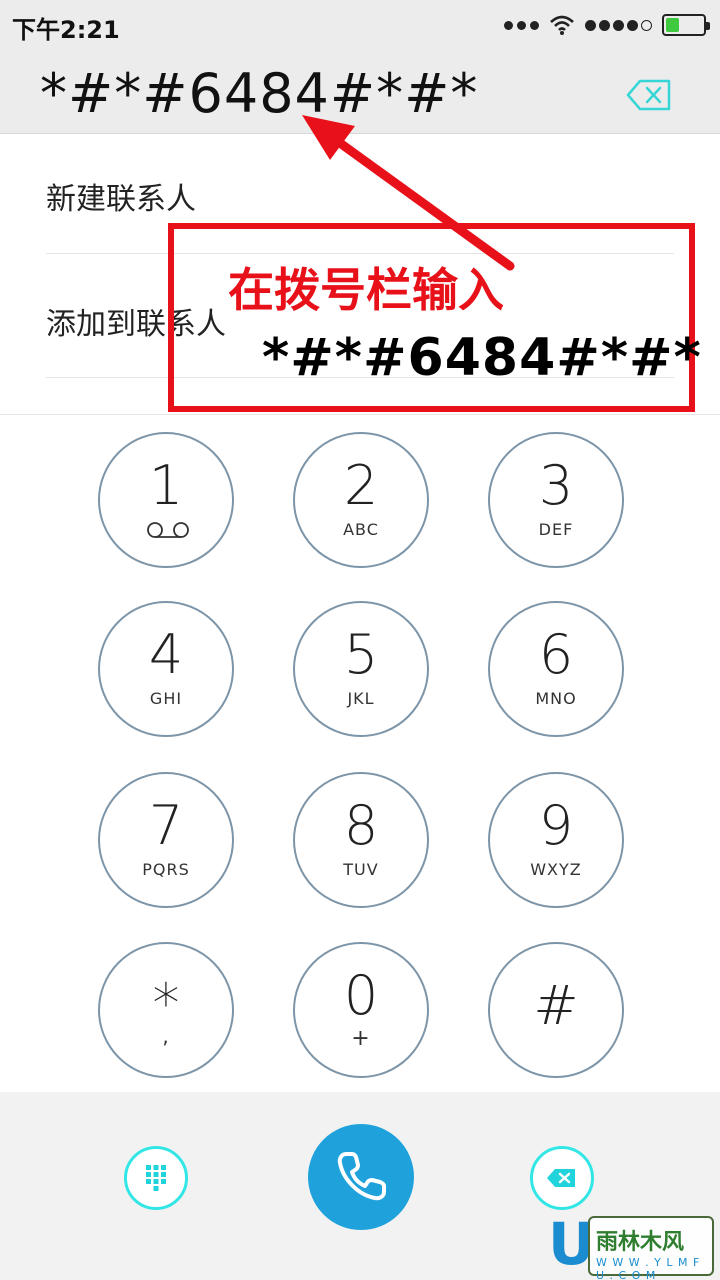 This screenshot has width=720, height=1280. Describe the element at coordinates (648, 1268) in the screenshot. I see `watermark-url: W W W . Y L M F U . C O M` at that location.